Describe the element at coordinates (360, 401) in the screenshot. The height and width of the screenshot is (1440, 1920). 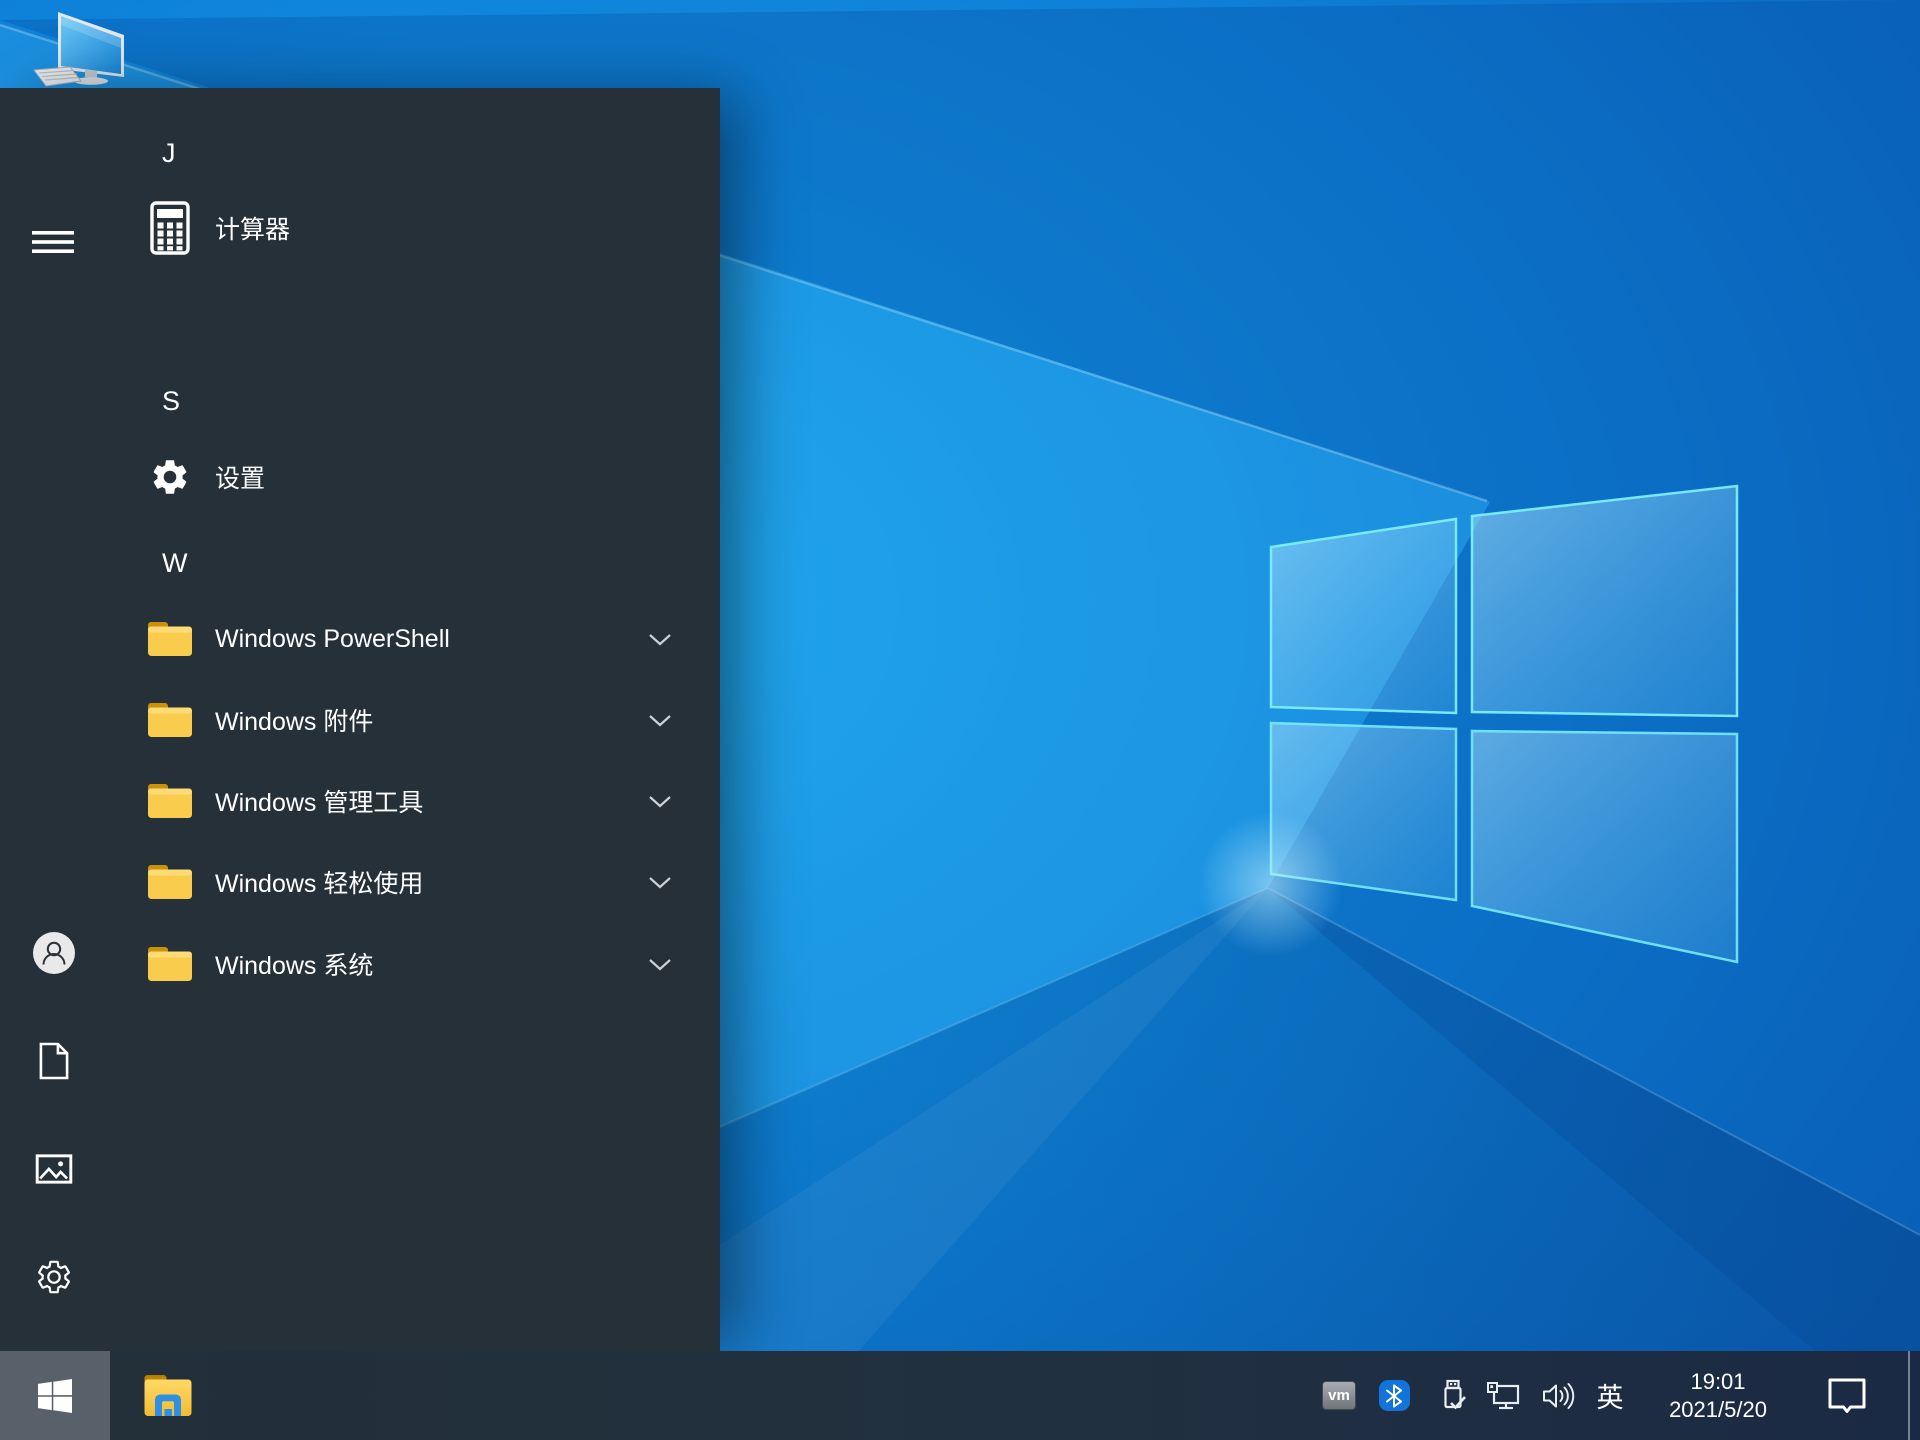
I see `section-header-S: S` at that location.